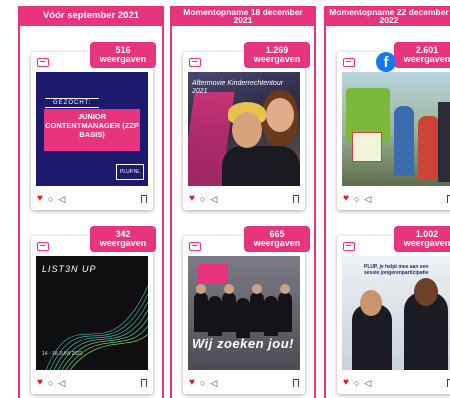 This screenshot has height=398, width=450. What do you see at coordinates (387, 16) in the screenshot?
I see `column-header: Momentopname 22 december 2022` at bounding box center [387, 16].